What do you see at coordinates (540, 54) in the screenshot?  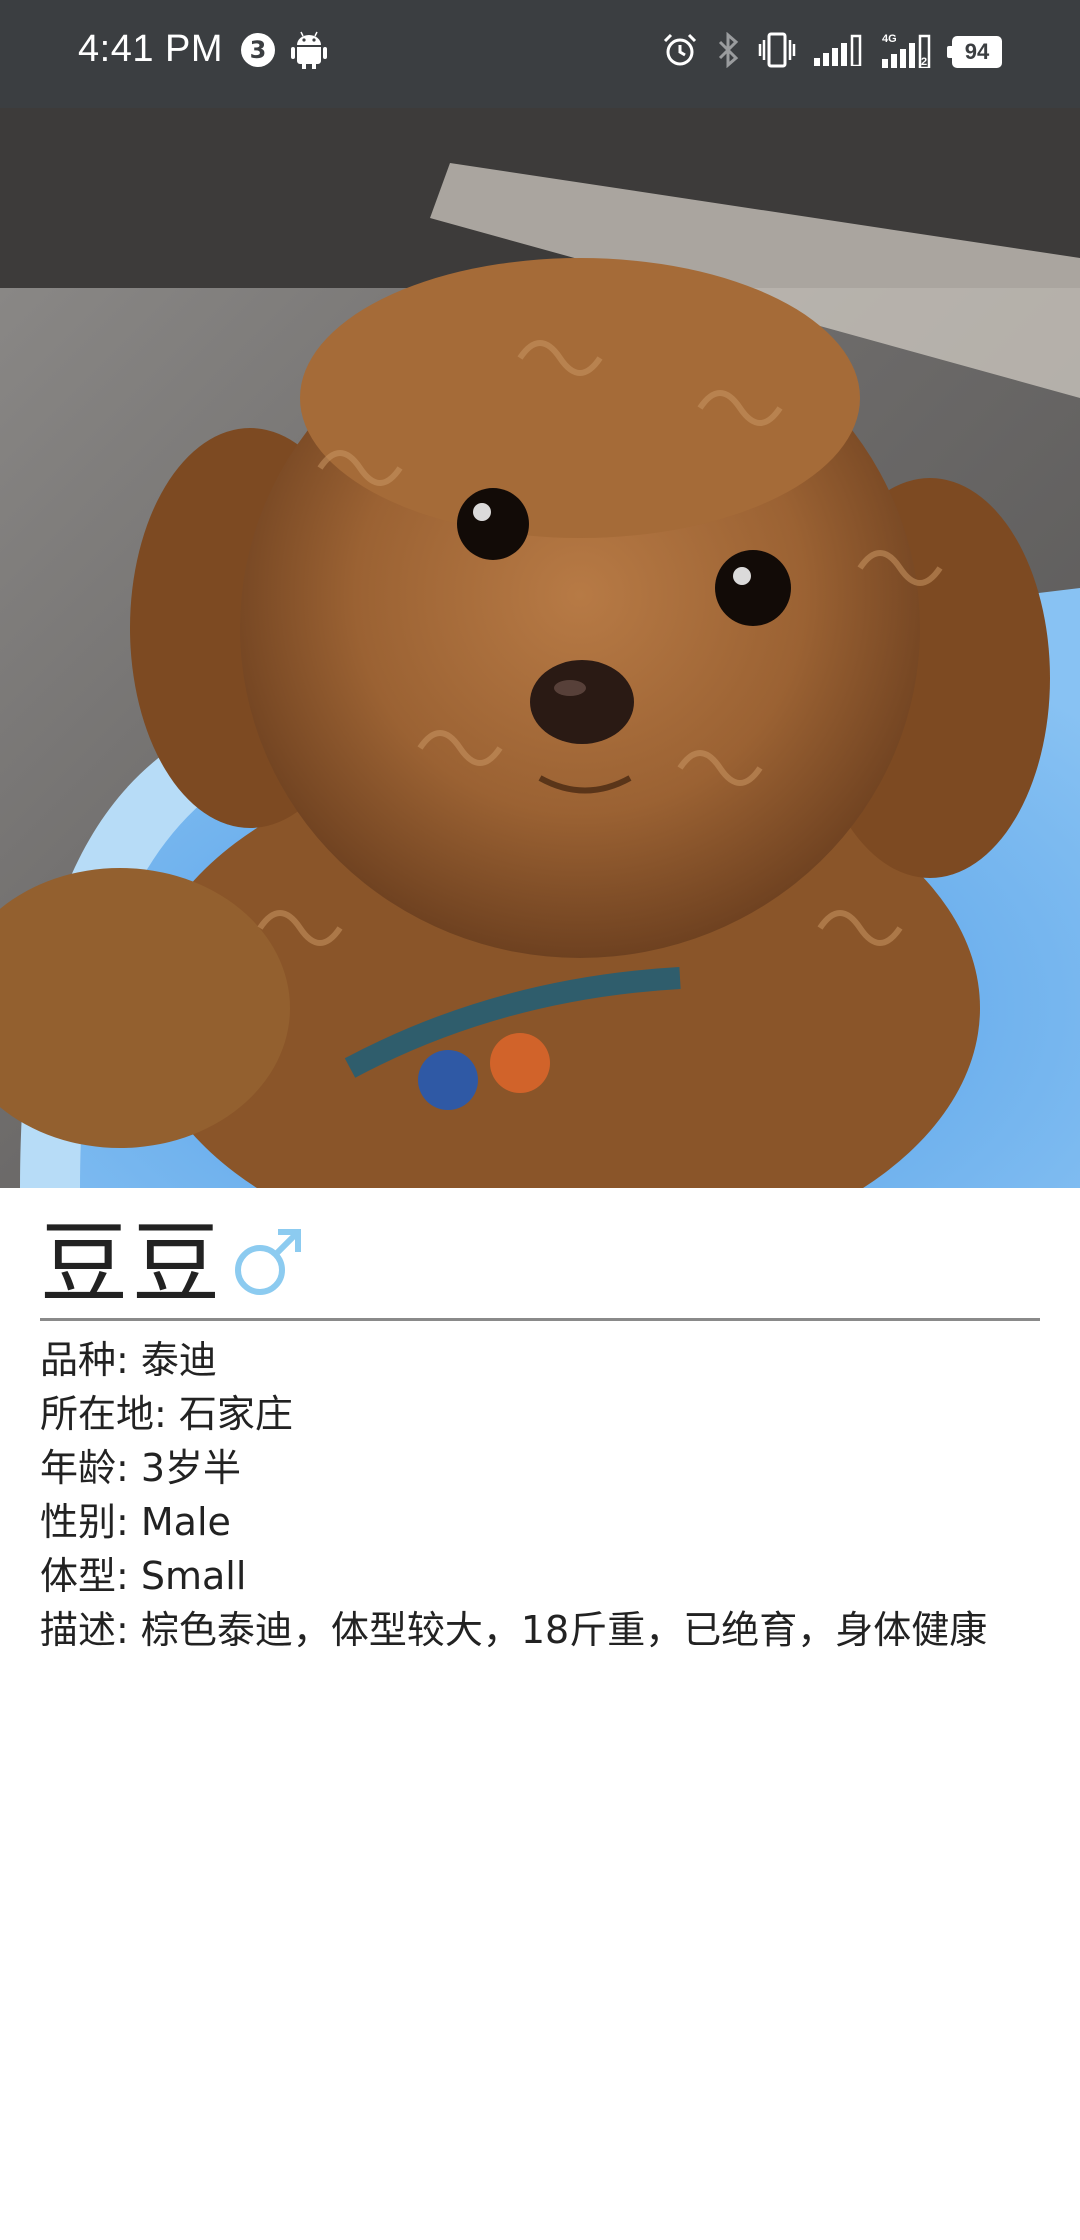 I see `status-bar: 4:41 PM 3 4G 2 94` at bounding box center [540, 54].